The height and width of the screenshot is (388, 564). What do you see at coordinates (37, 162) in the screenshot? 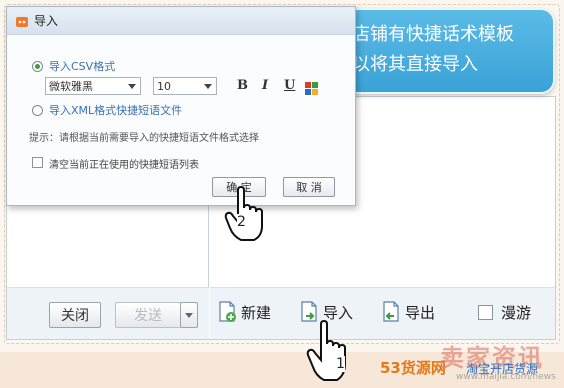
I see `clear-list-checkbox` at bounding box center [37, 162].